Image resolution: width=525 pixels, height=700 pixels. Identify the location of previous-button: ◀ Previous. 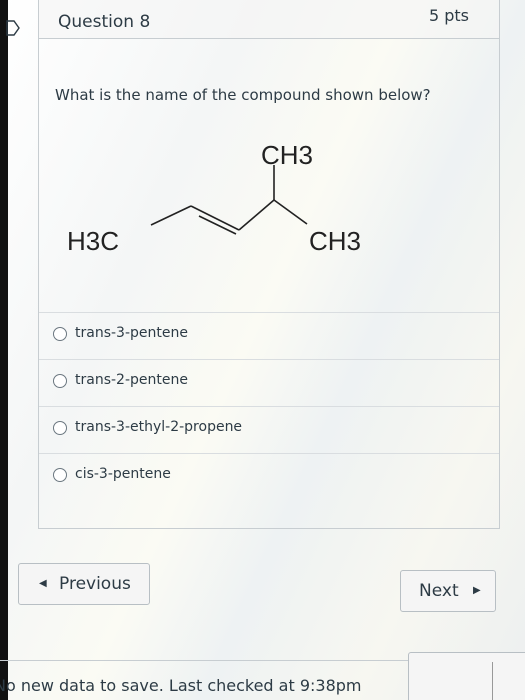
(84, 584).